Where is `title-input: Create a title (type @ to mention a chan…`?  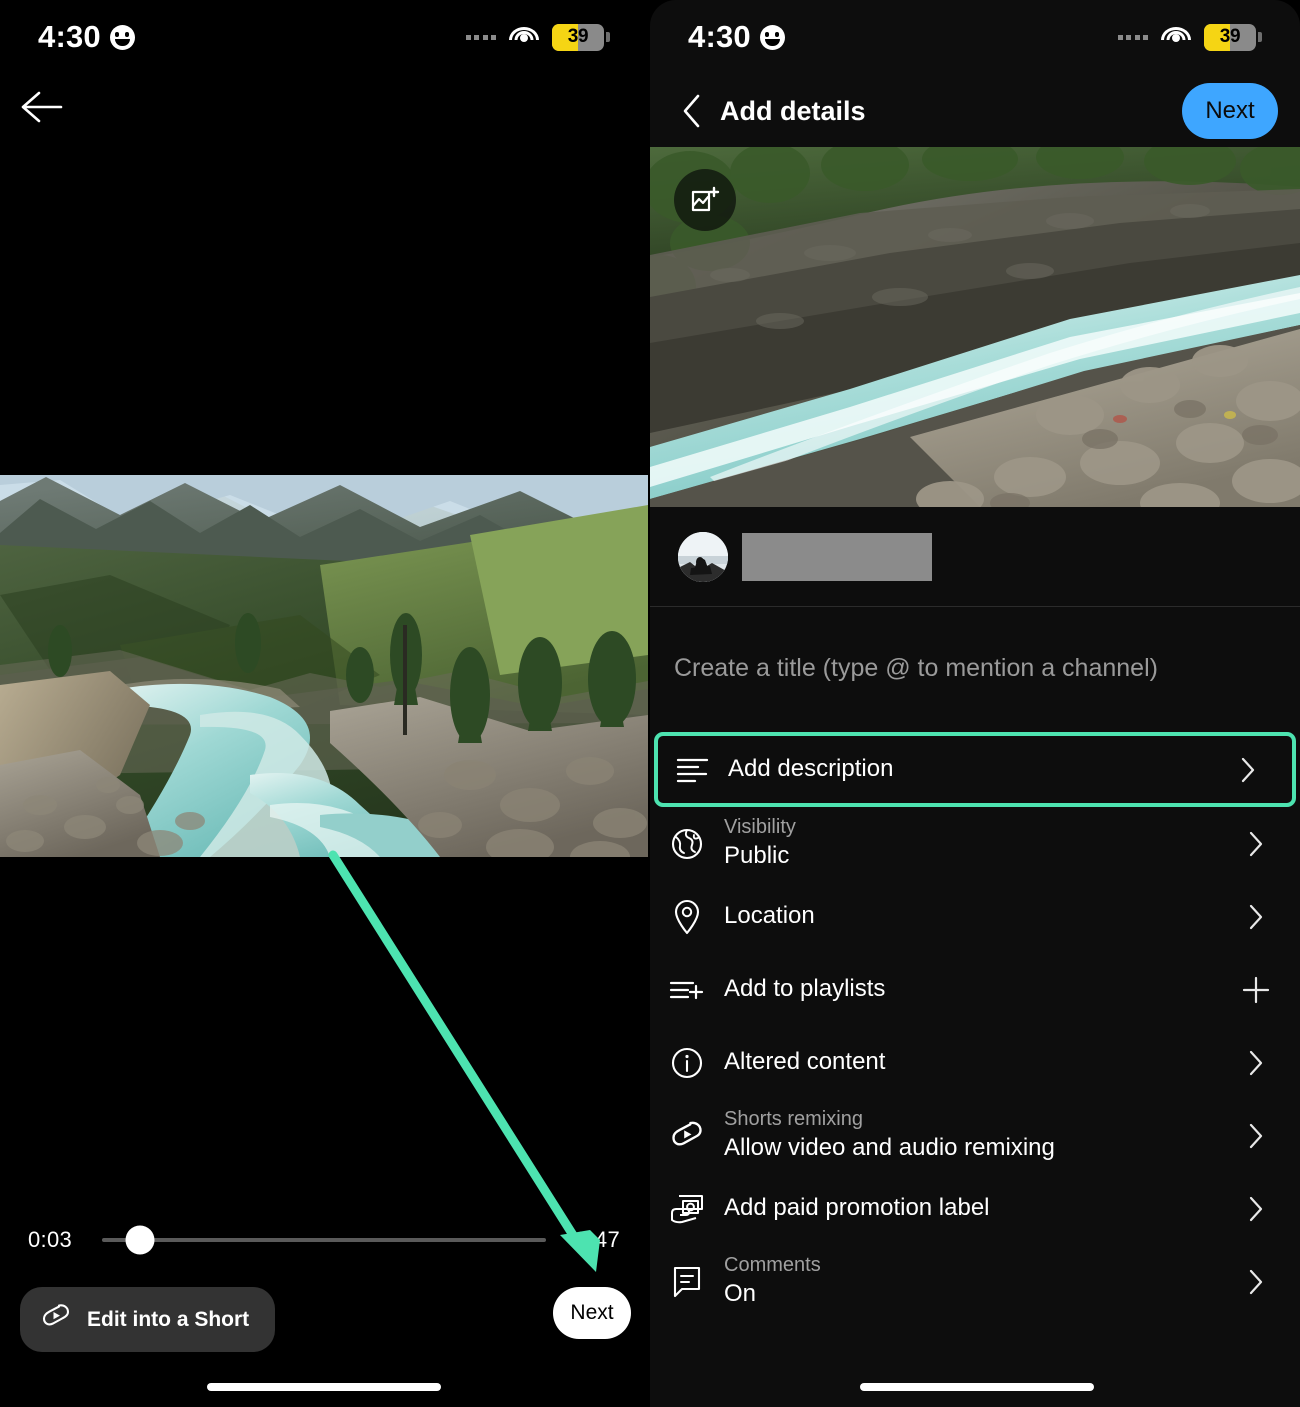 title-input: Create a title (type @ to mention a chan… is located at coordinates (975, 668).